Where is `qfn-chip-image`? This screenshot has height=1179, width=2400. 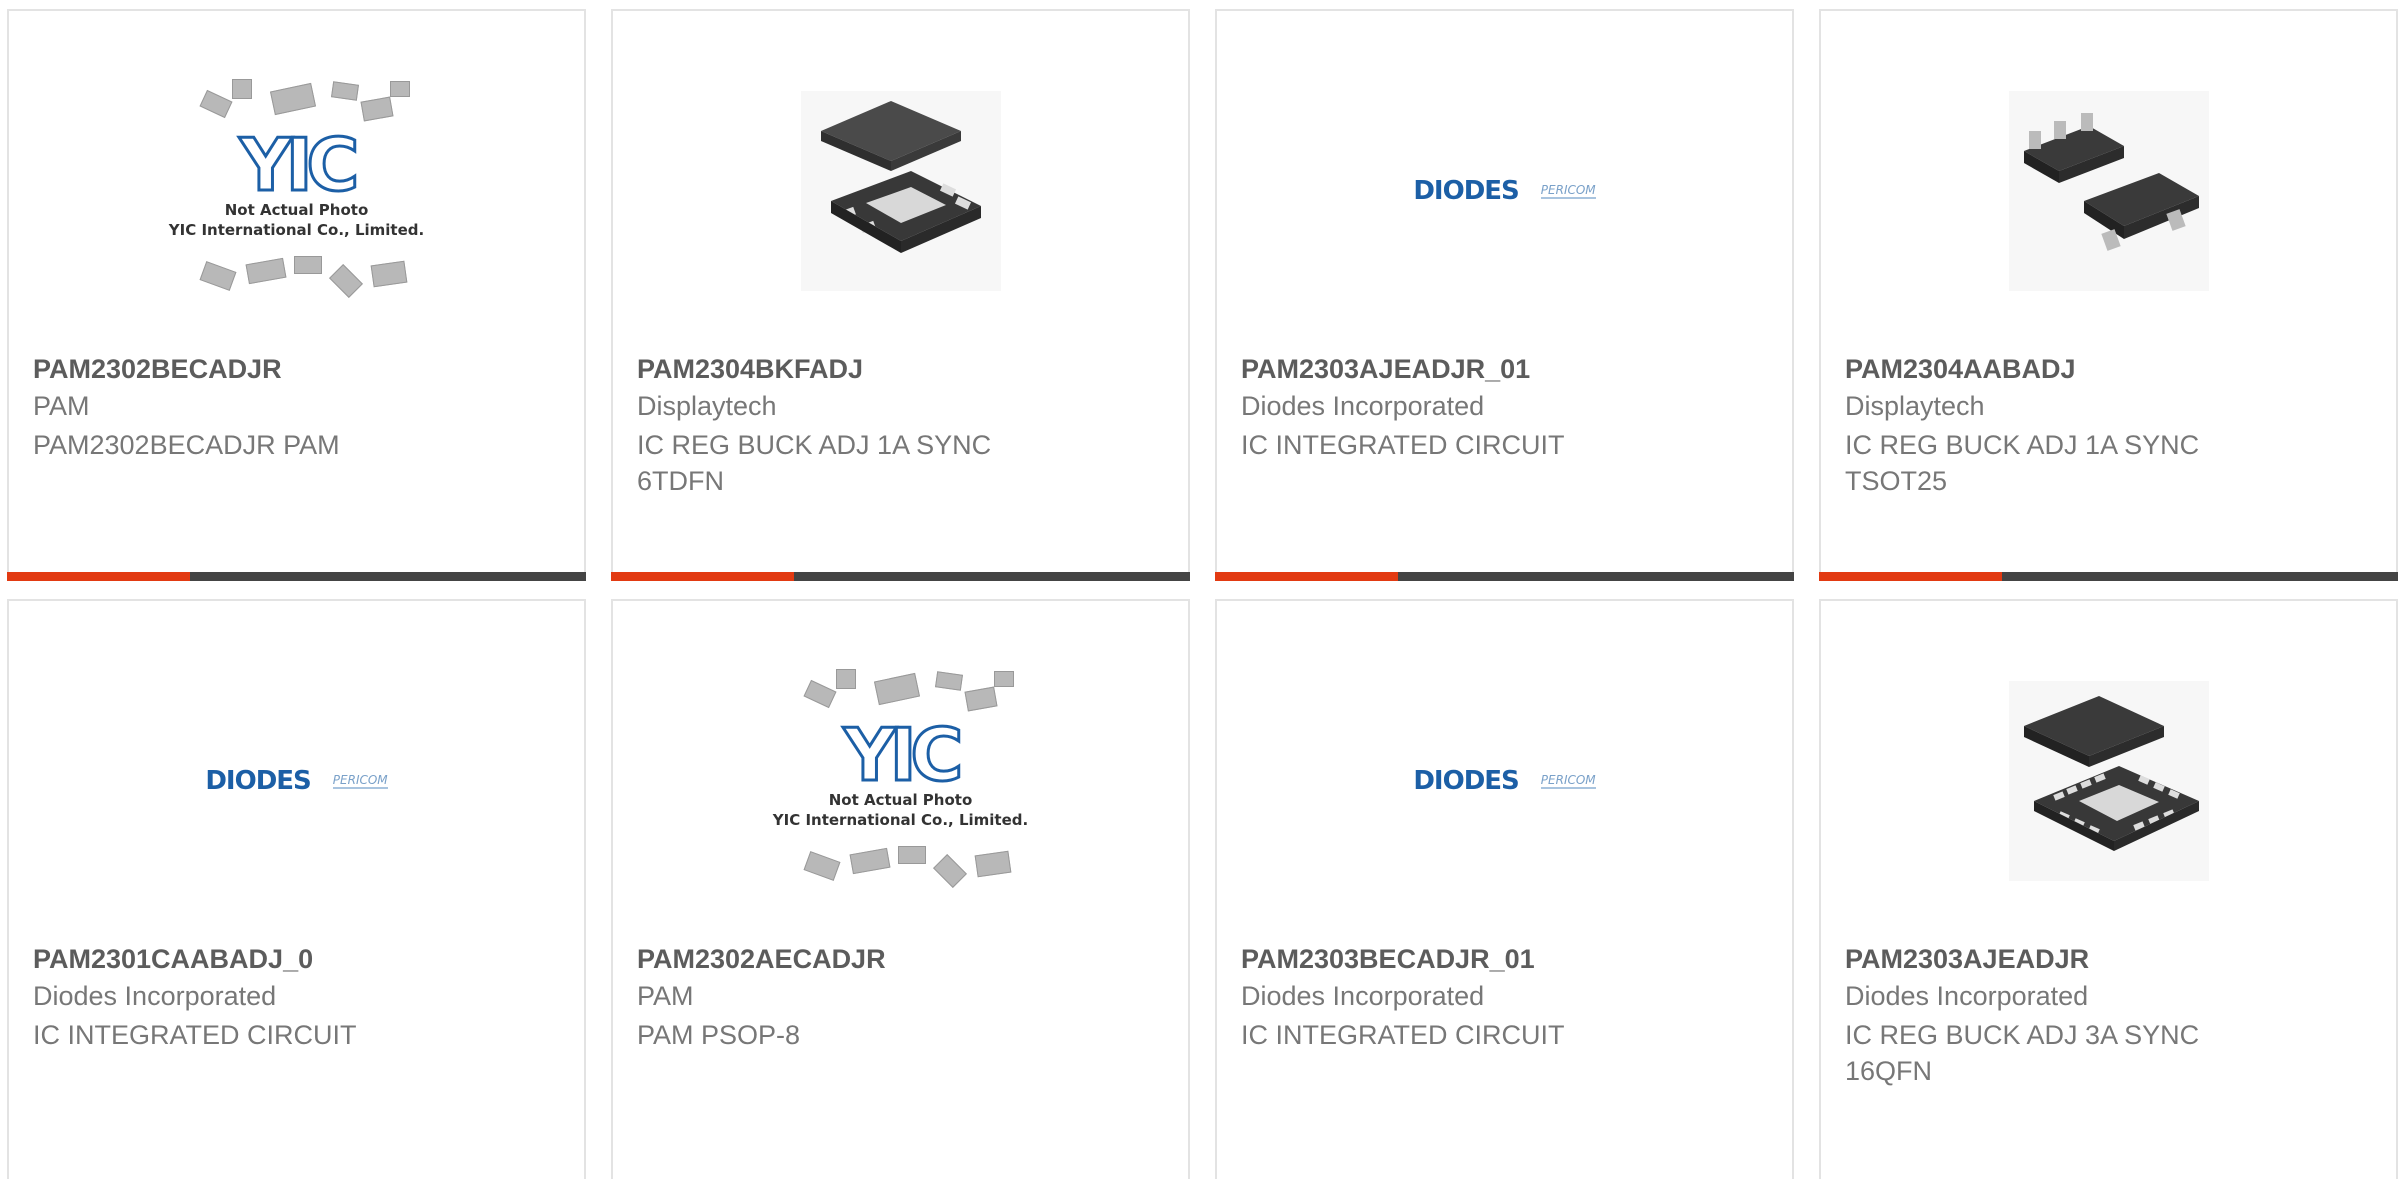 qfn-chip-image is located at coordinates (2108, 781).